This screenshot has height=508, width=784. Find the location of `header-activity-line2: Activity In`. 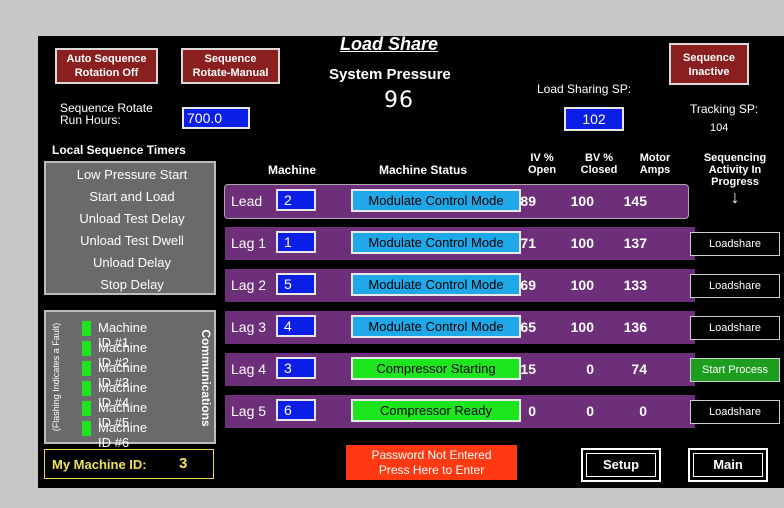

header-activity-line2: Activity In is located at coordinates (735, 170).